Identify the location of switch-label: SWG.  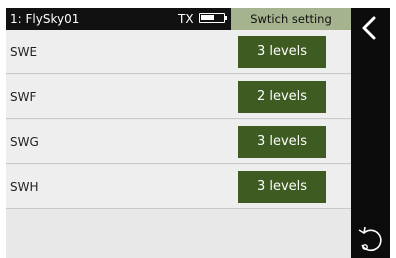
(24, 142).